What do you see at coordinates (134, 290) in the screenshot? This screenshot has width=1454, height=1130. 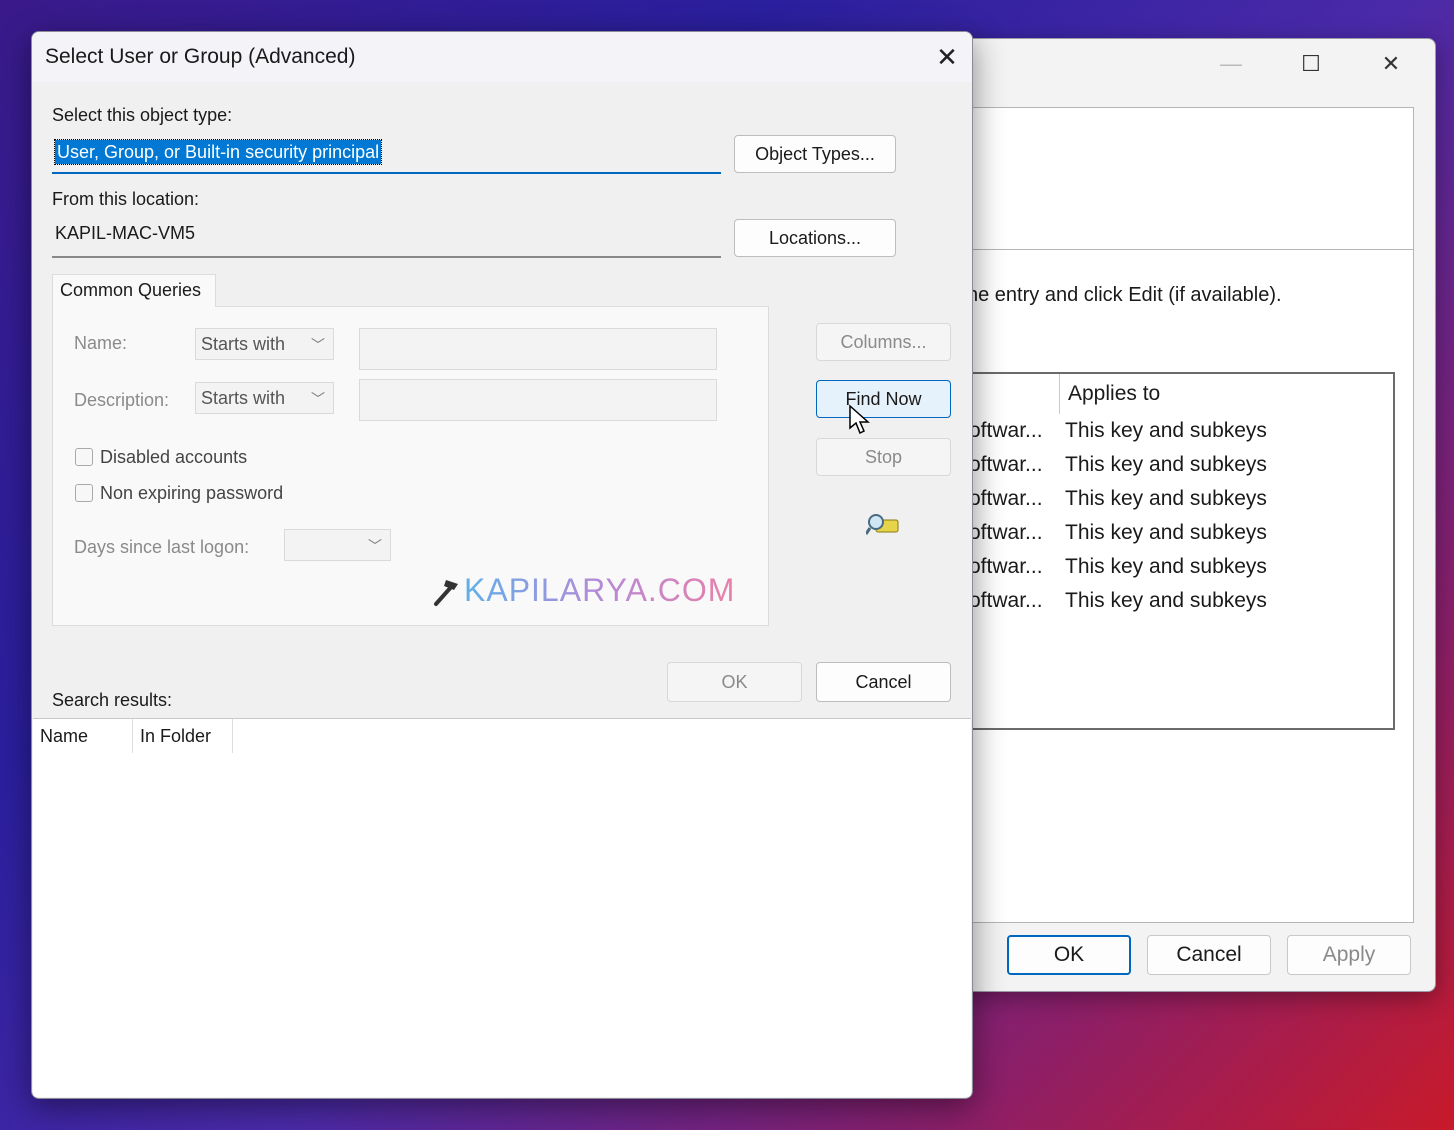 I see `tab-common-queries: Common Queries` at bounding box center [134, 290].